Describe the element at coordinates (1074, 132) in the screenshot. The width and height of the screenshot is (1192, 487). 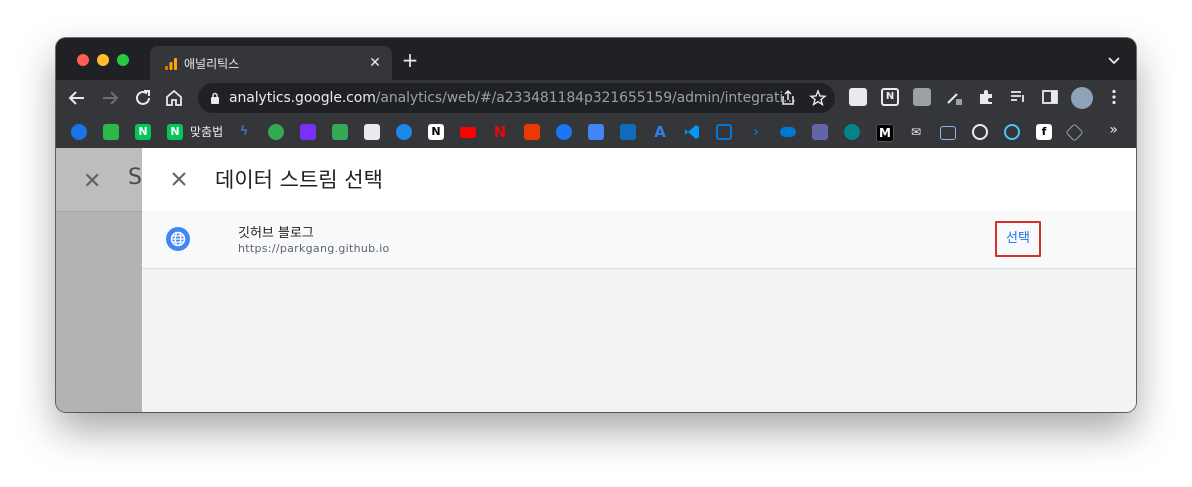
I see `bookmark-cube-icon` at that location.